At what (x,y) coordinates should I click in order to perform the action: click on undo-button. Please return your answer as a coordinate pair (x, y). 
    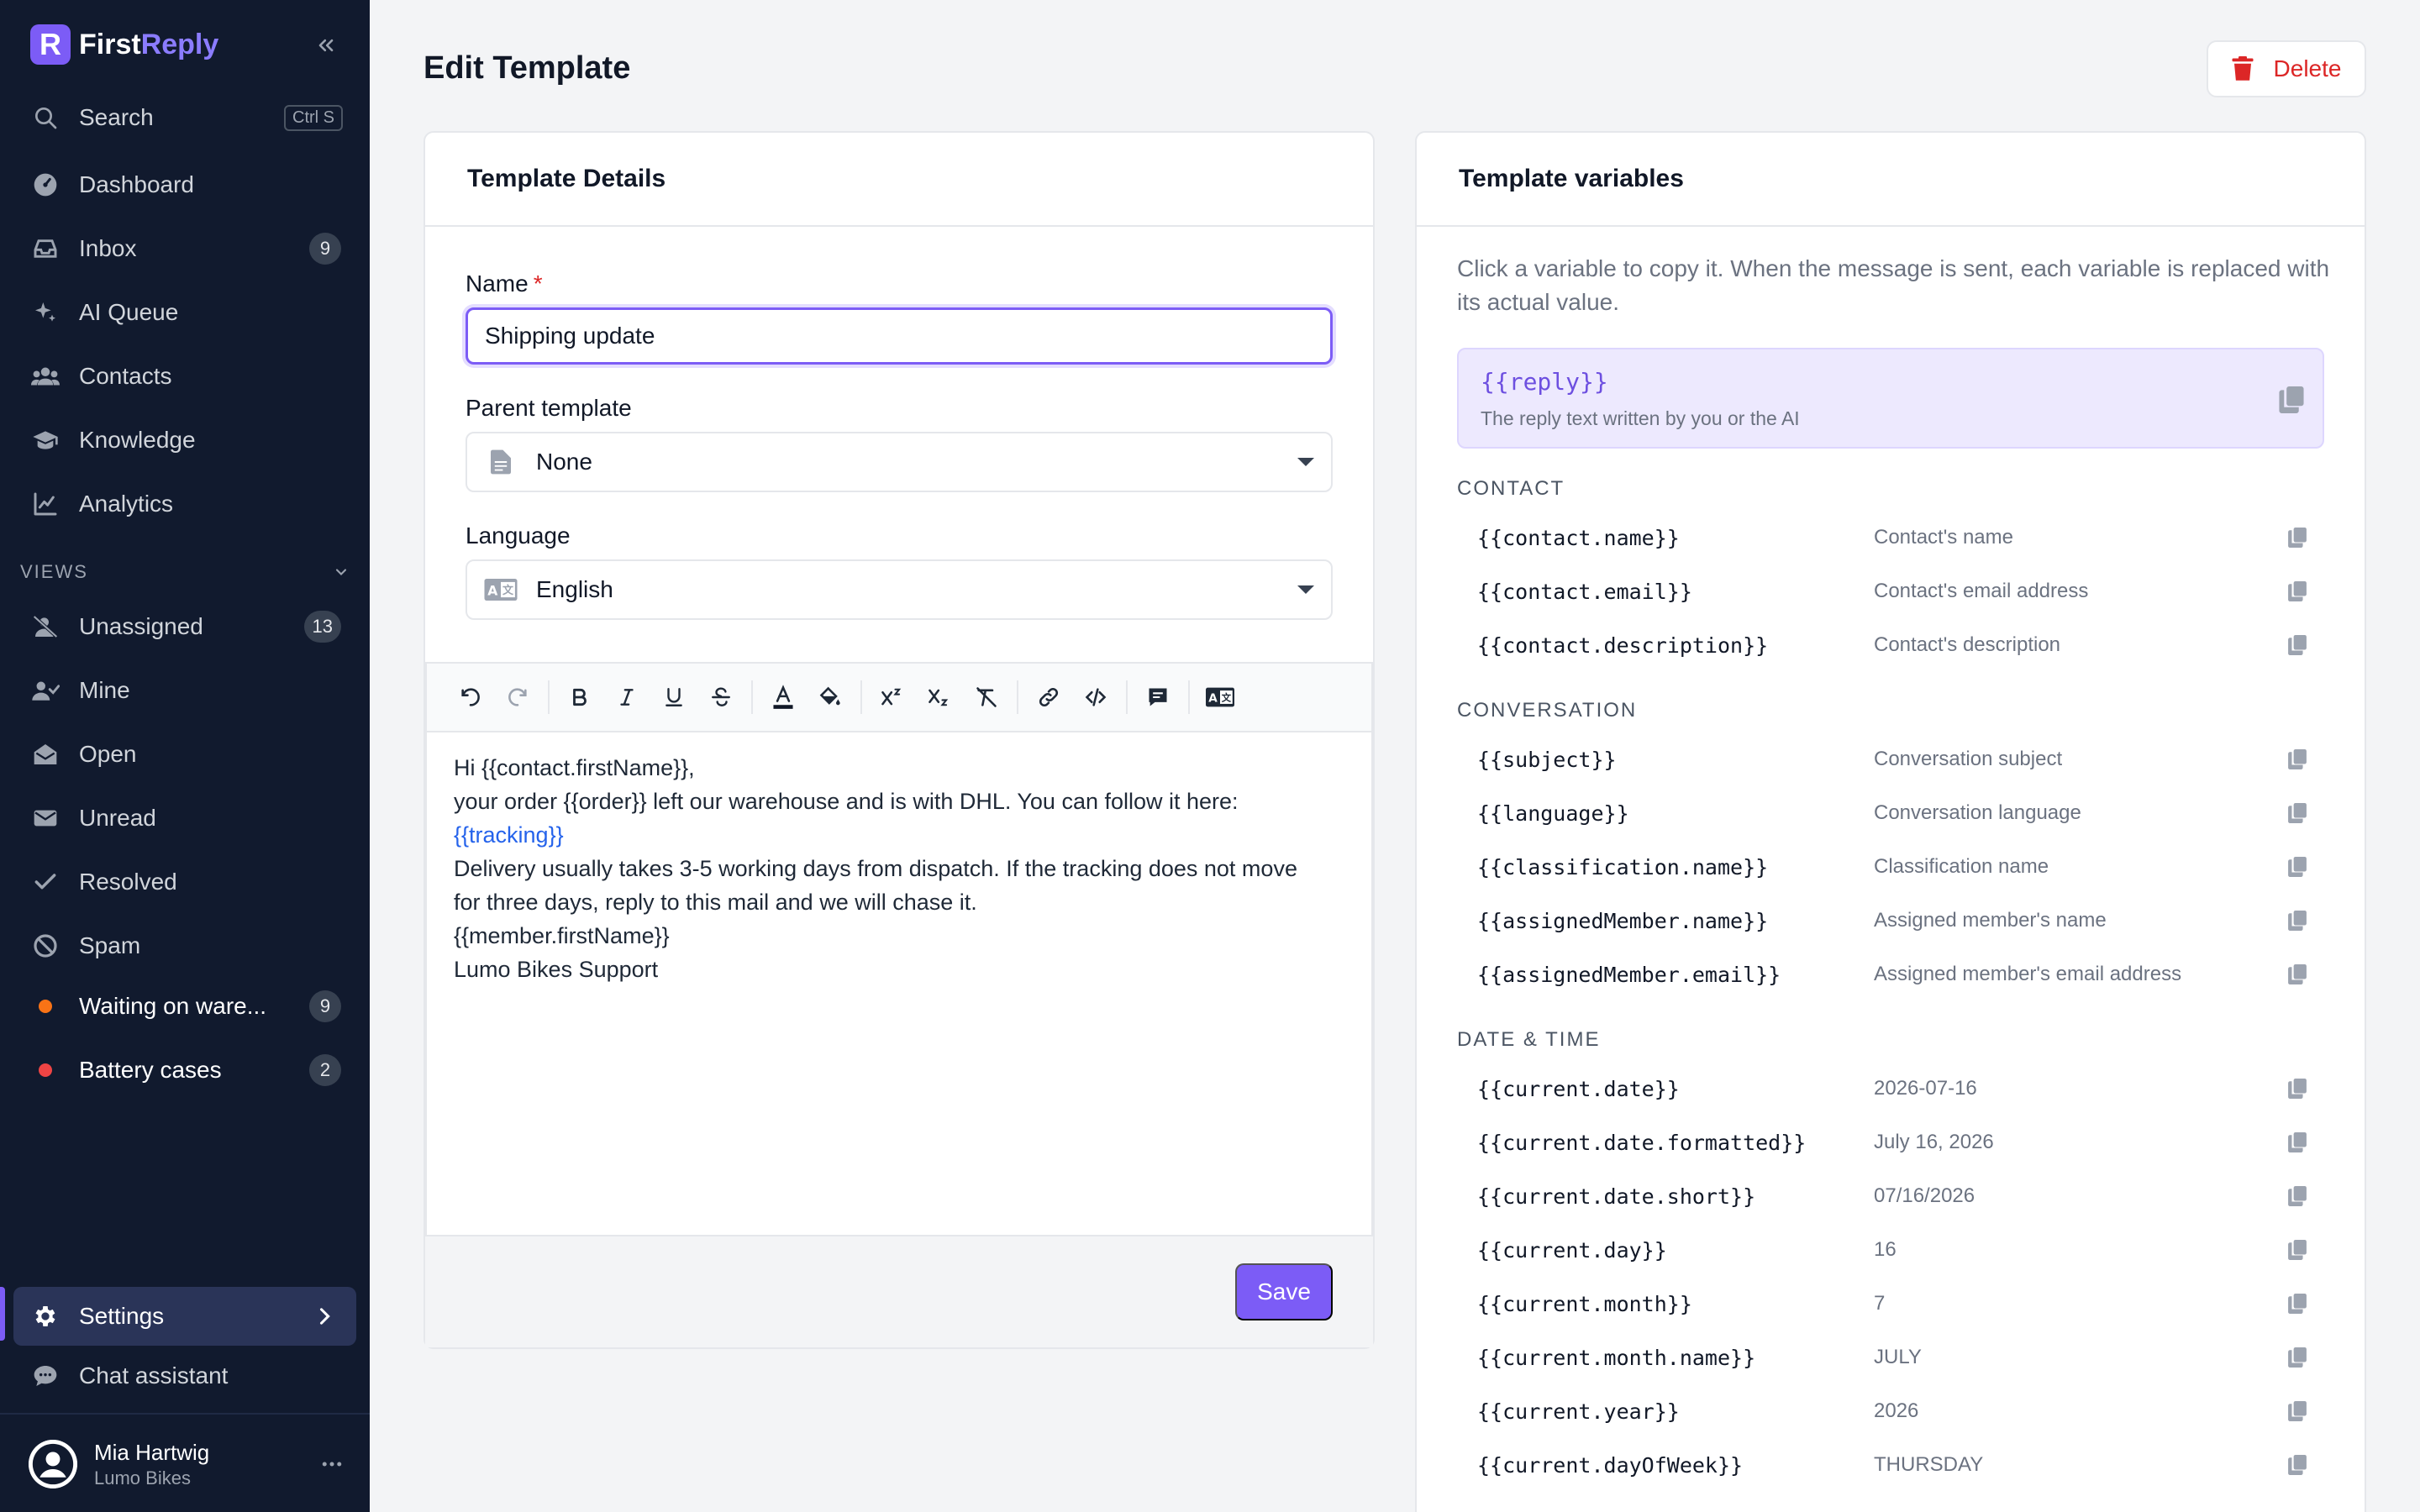
    Looking at the image, I should click on (470, 697).